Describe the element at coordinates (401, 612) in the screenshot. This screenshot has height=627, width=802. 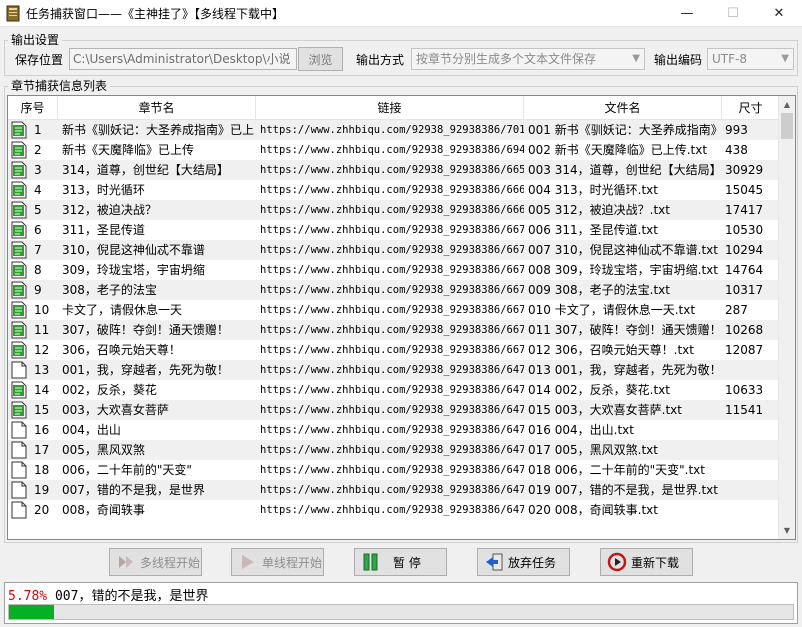
I see `progress-bar` at that location.